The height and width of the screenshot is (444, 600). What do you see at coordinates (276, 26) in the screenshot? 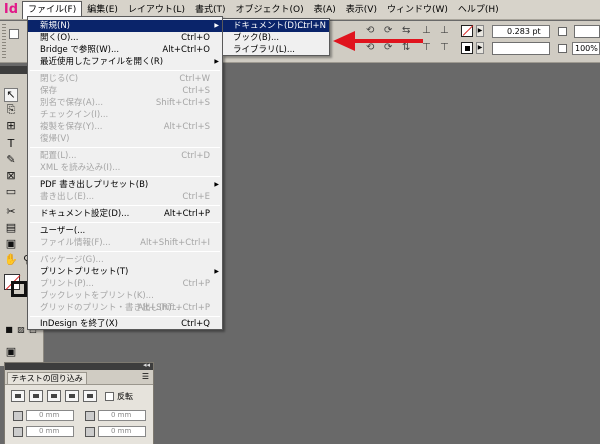
I see `submenu-item-document: ドキュメント(D)... Ctrl+N` at bounding box center [276, 26].